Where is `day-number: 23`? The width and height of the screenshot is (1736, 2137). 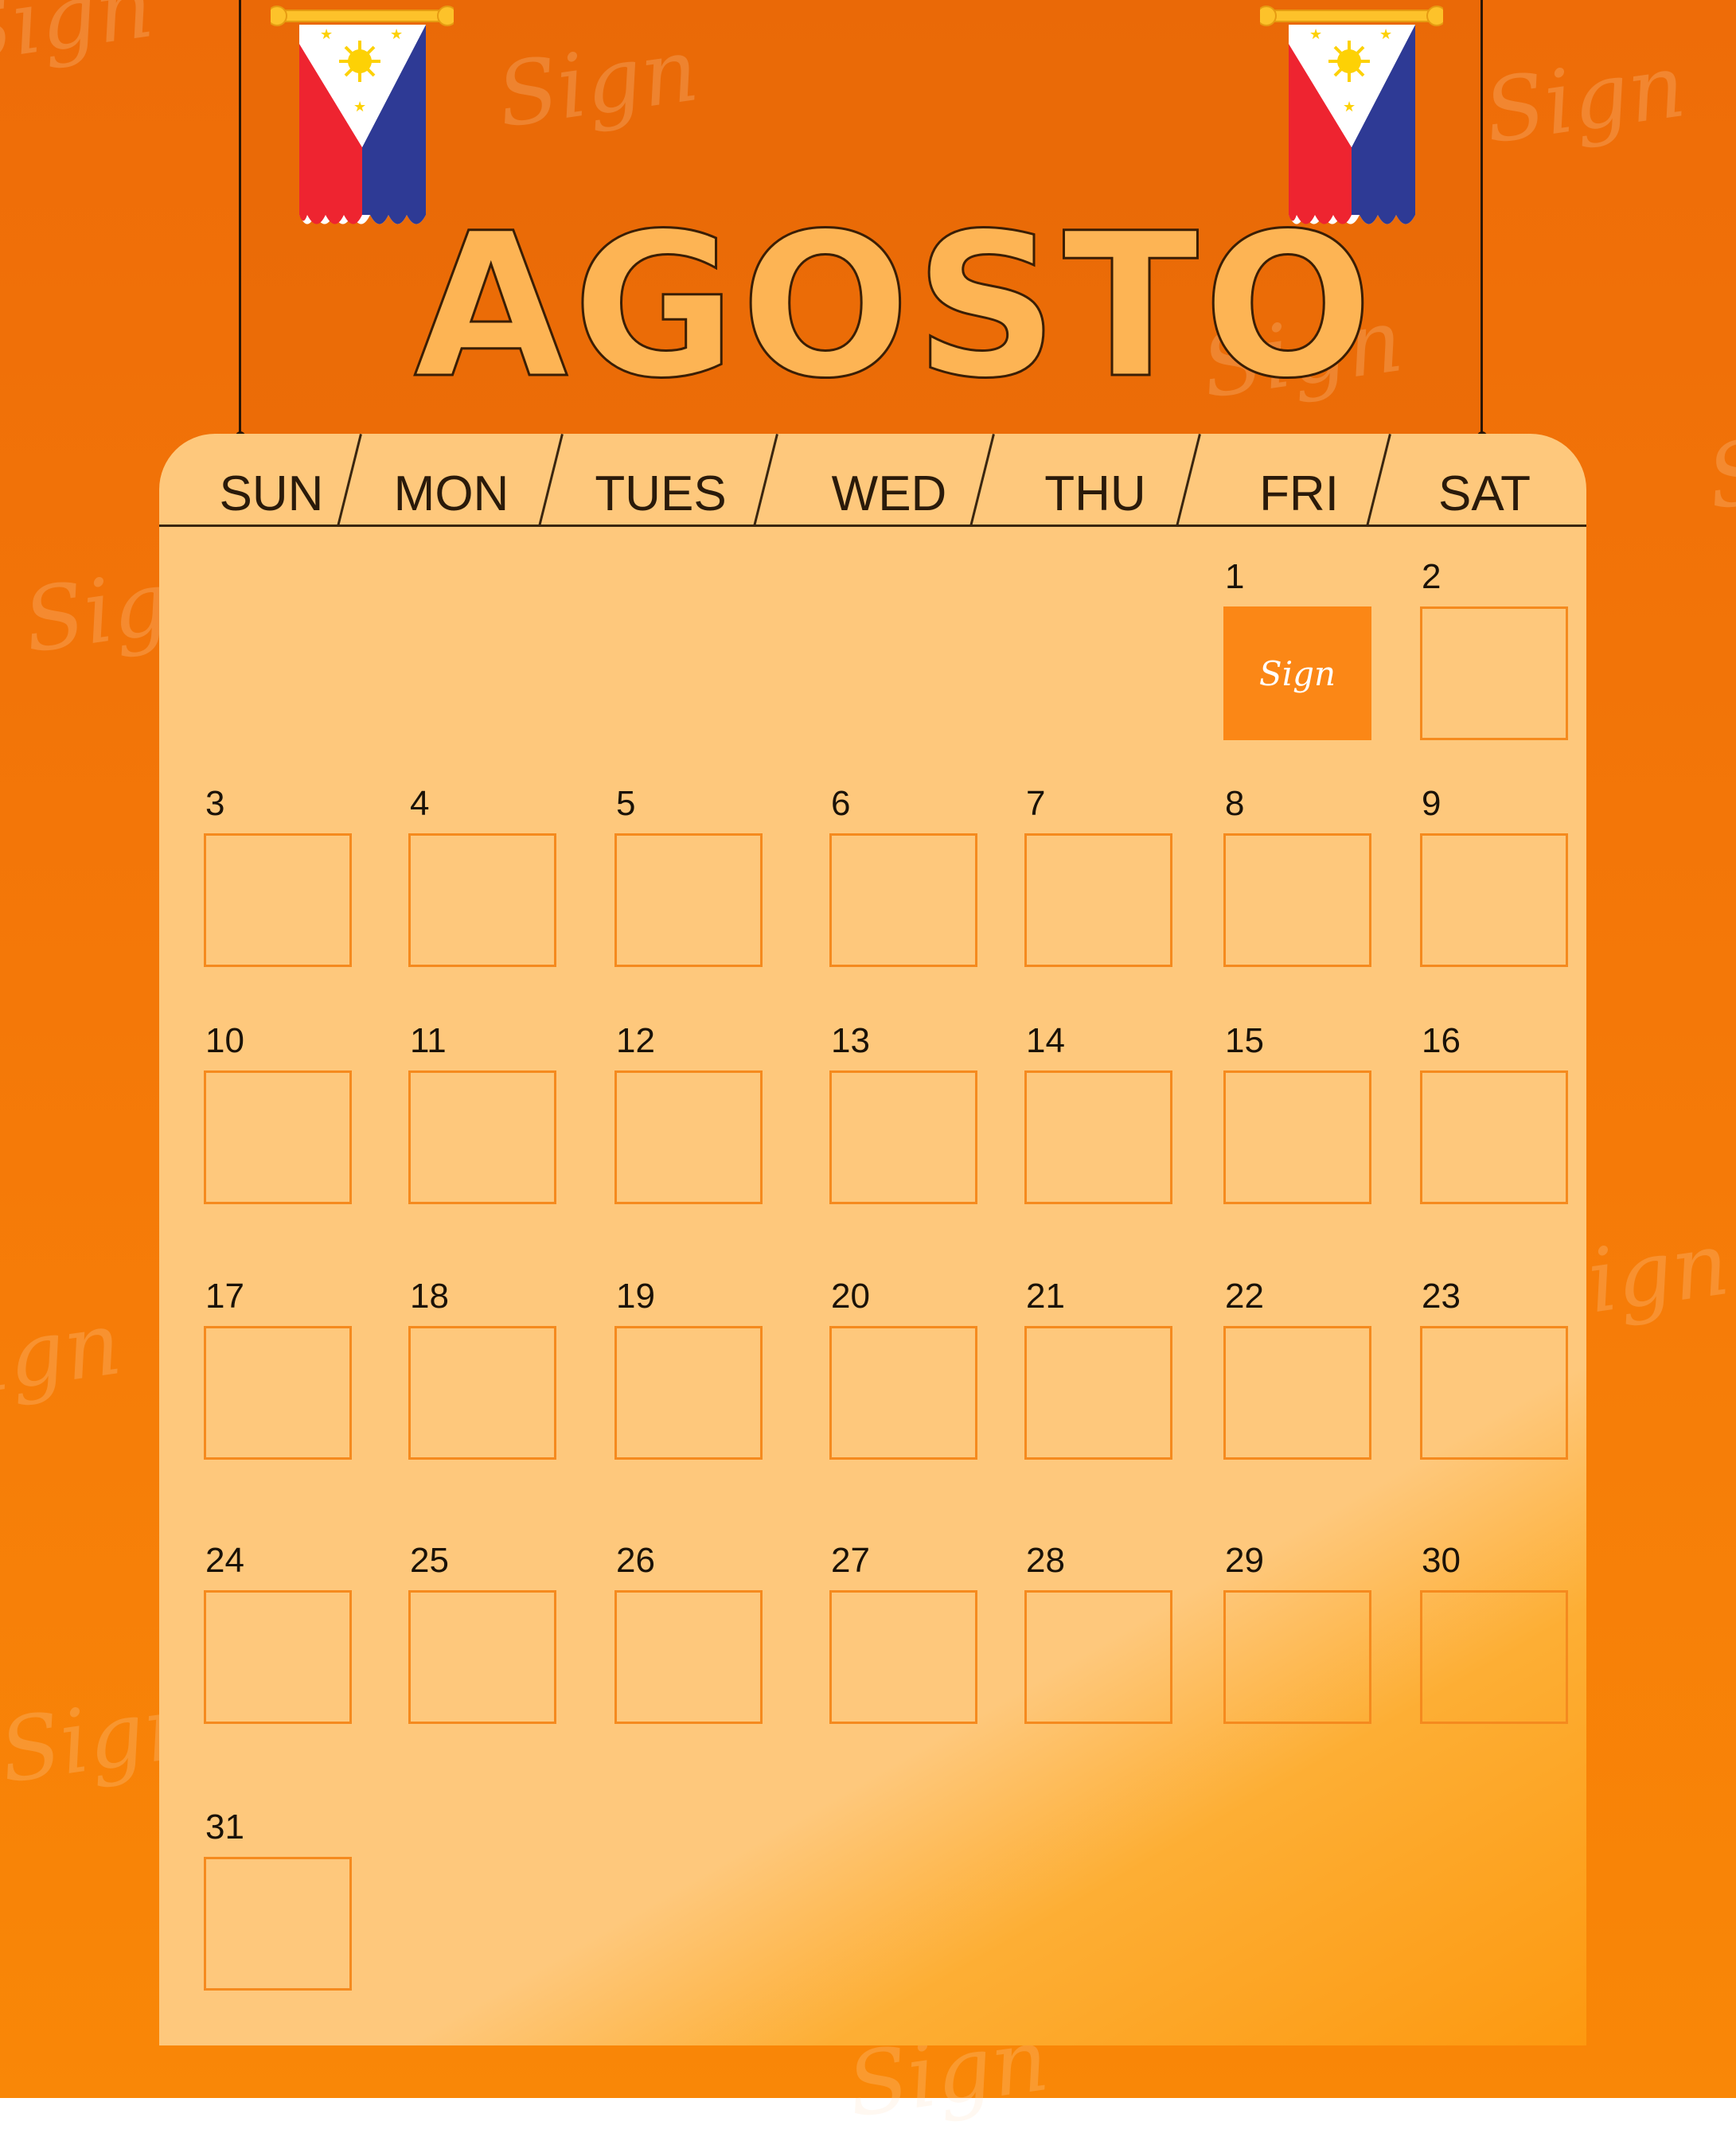 day-number: 23 is located at coordinates (1441, 1296).